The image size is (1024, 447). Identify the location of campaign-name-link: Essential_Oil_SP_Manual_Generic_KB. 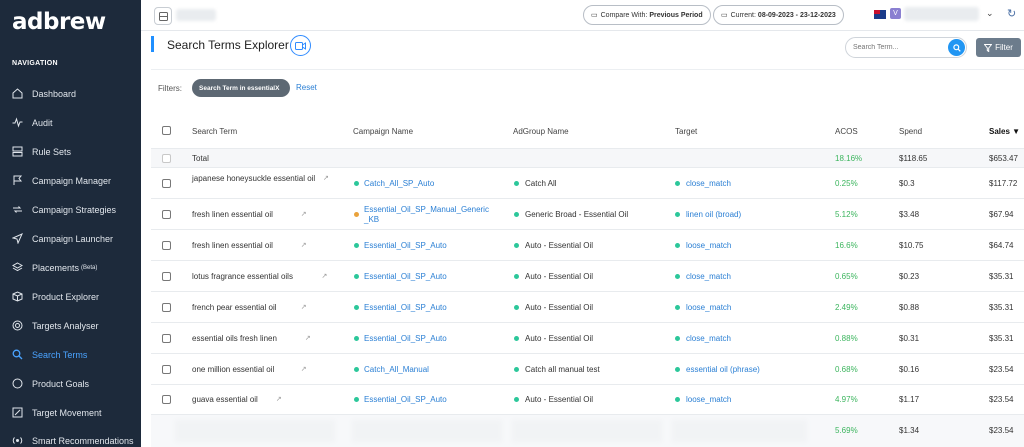
(428, 215).